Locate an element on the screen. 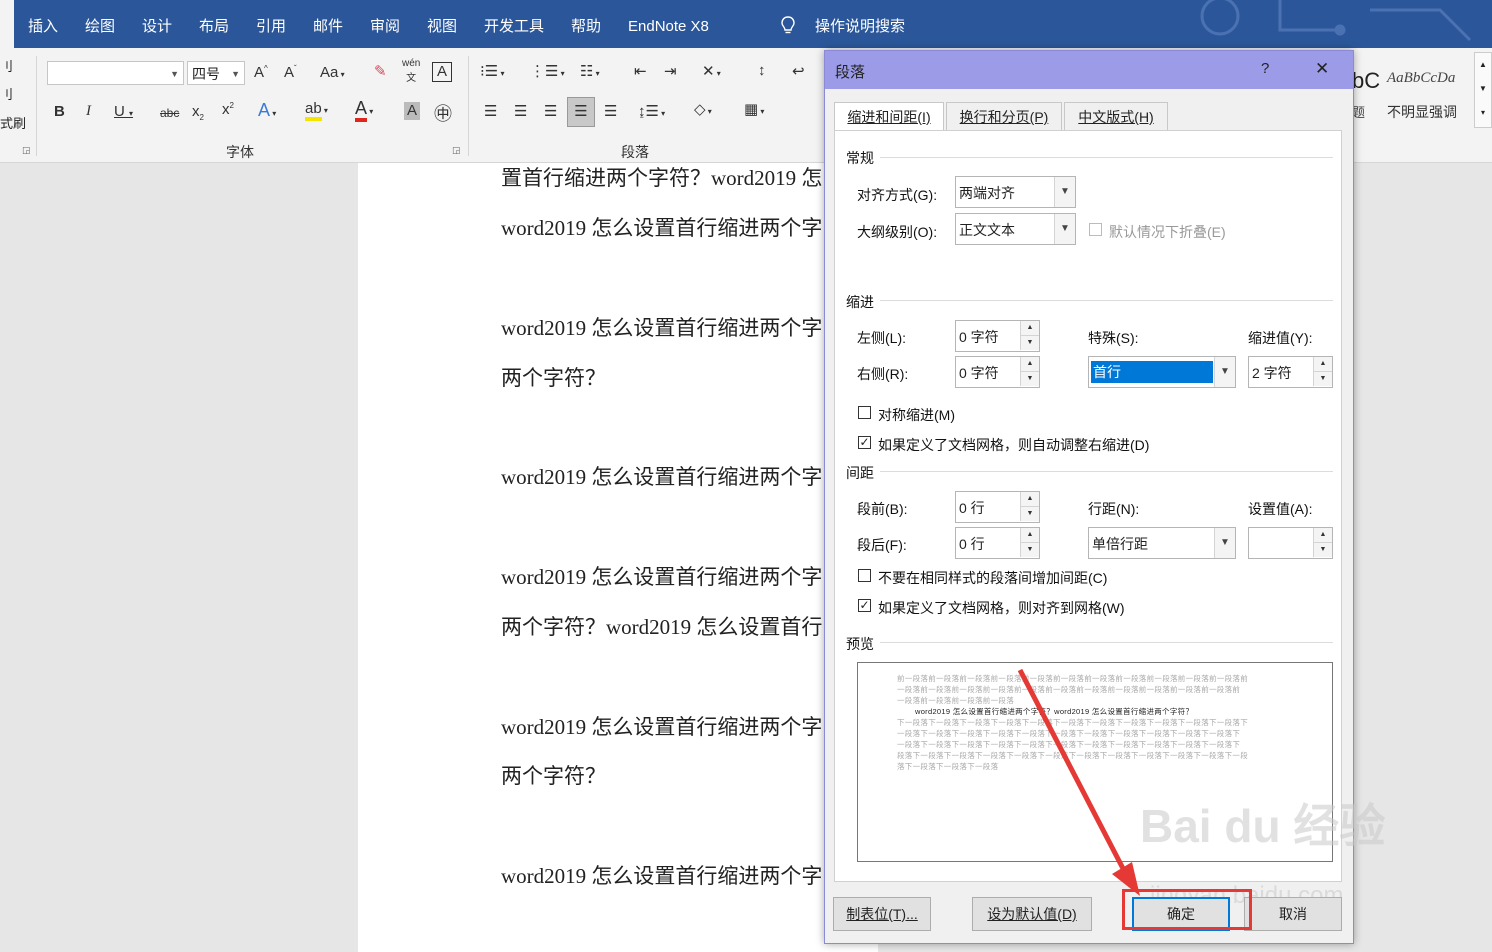  doc-line: word2019 怎么设置首行缩进两个字符？ is located at coordinates (662, 727).